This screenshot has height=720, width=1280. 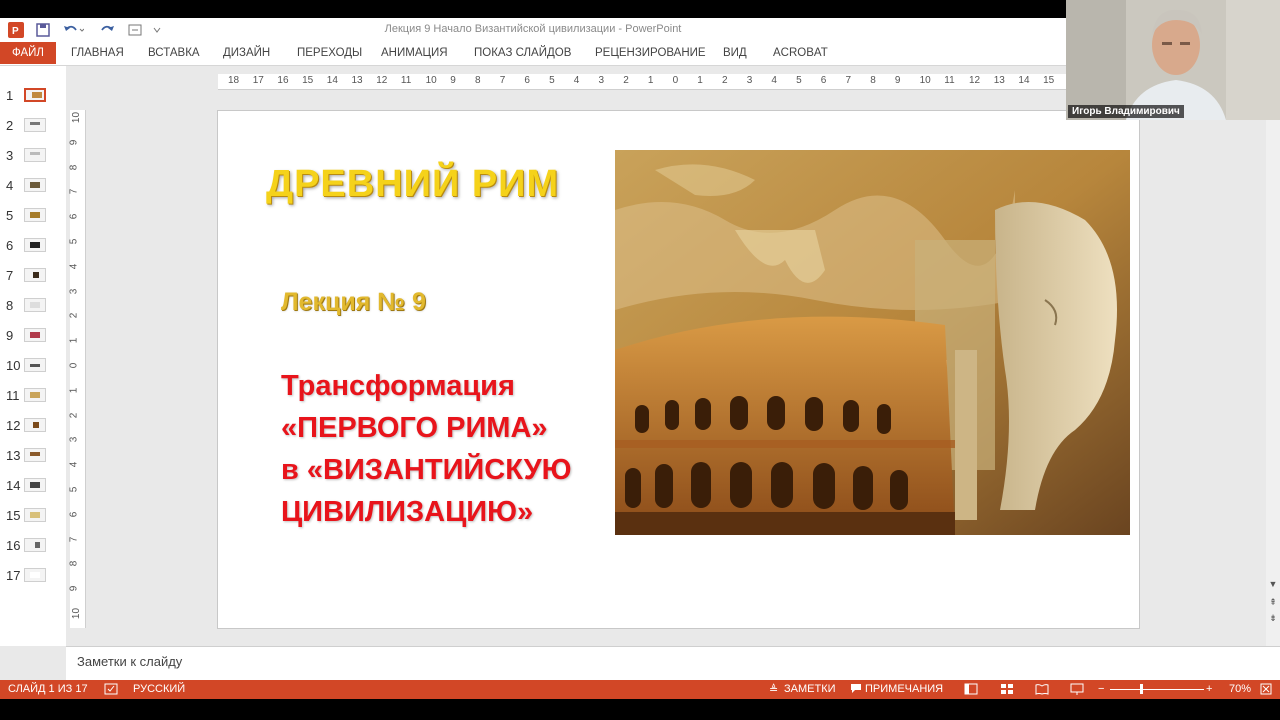 What do you see at coordinates (129, 661) in the screenshot?
I see `notes-placeholder: Заметки к слайду` at bounding box center [129, 661].